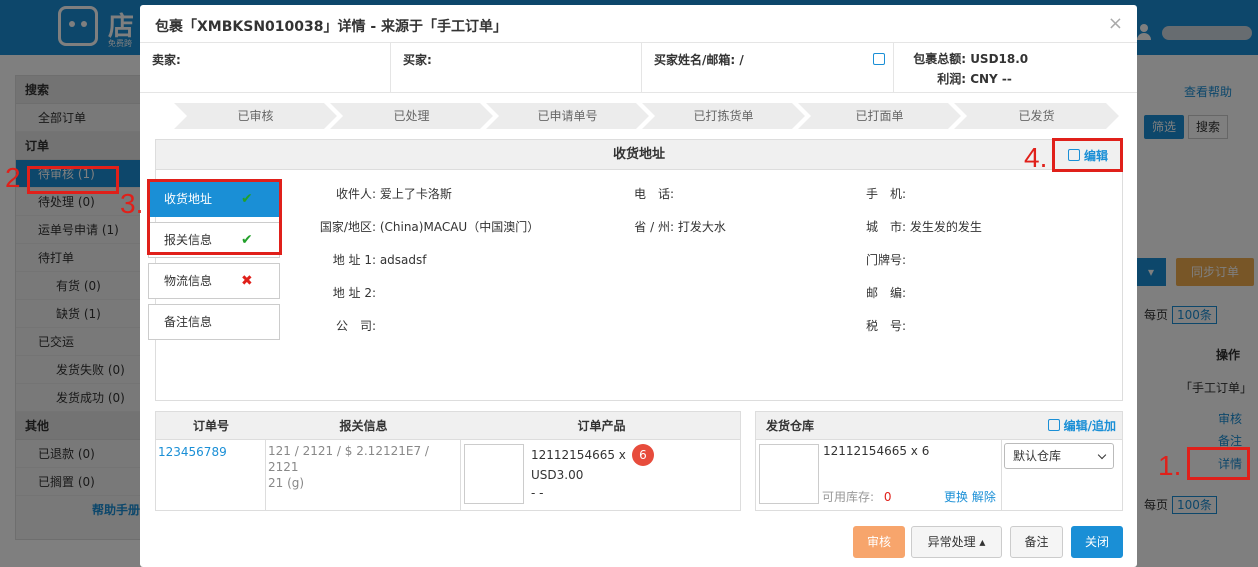  What do you see at coordinates (939, 475) in the screenshot?
I see `warehouse-row: 12112154665 x 6 可用库存: 0 更换 解除 默认仓库` at bounding box center [939, 475].